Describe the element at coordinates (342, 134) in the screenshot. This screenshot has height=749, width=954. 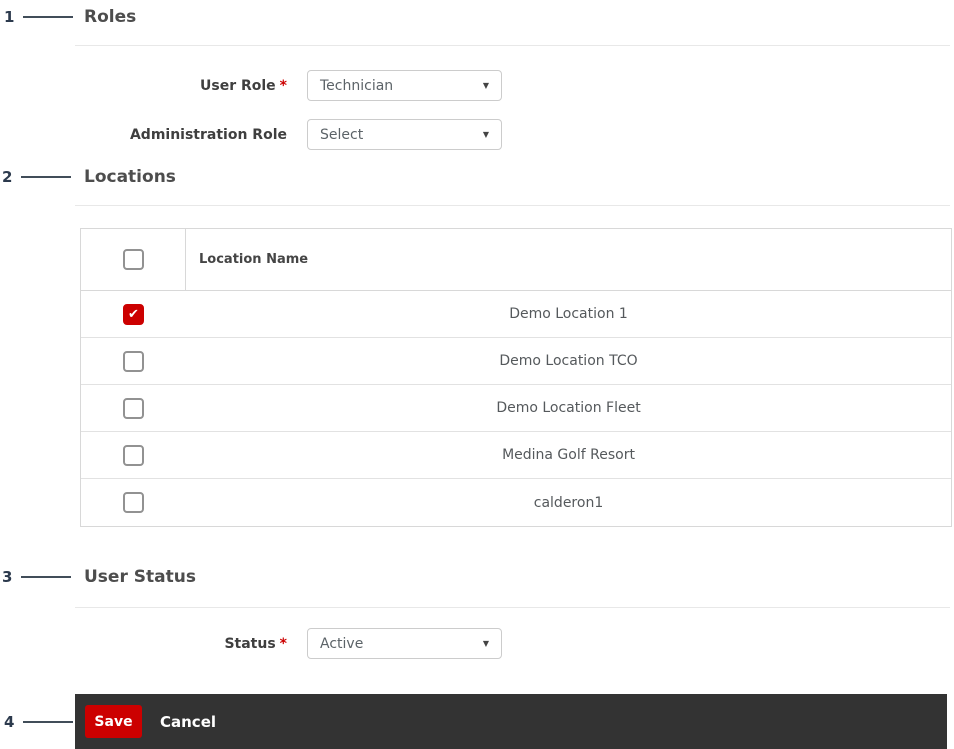
I see `selected-value: Select` at that location.